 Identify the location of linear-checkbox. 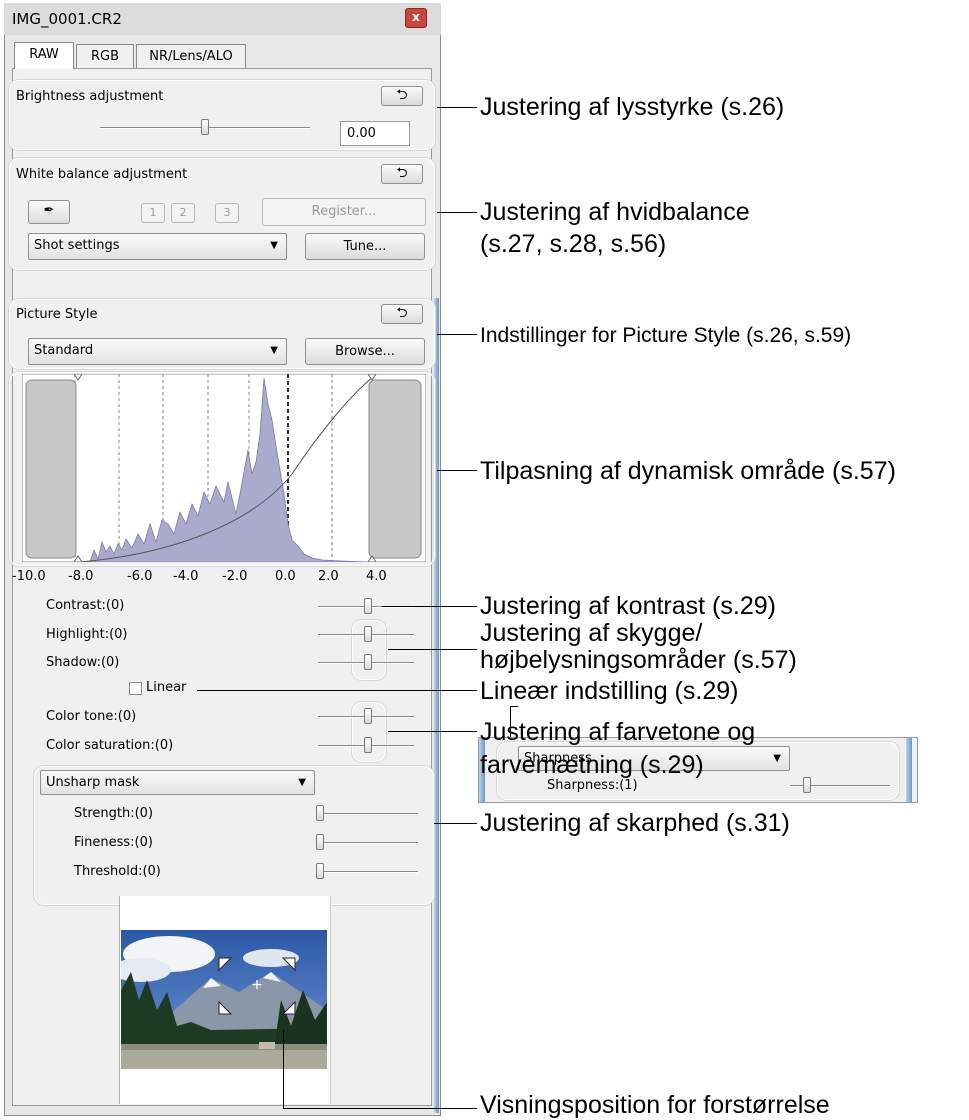
(135, 688).